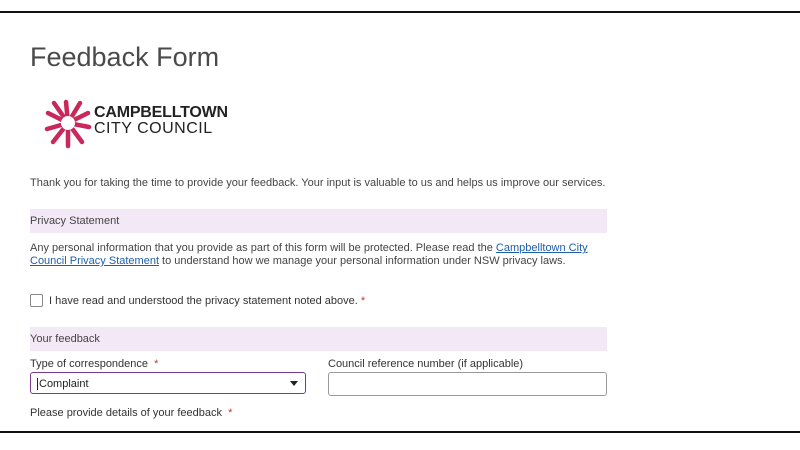 The width and height of the screenshot is (800, 450). I want to click on screenshot-frame-bottom, so click(400, 432).